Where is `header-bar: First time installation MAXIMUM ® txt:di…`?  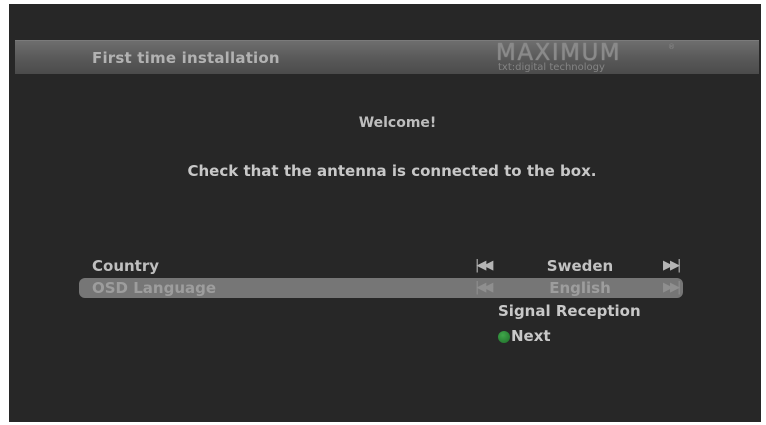
header-bar: First time installation MAXIMUM ® txt:di… is located at coordinates (387, 57).